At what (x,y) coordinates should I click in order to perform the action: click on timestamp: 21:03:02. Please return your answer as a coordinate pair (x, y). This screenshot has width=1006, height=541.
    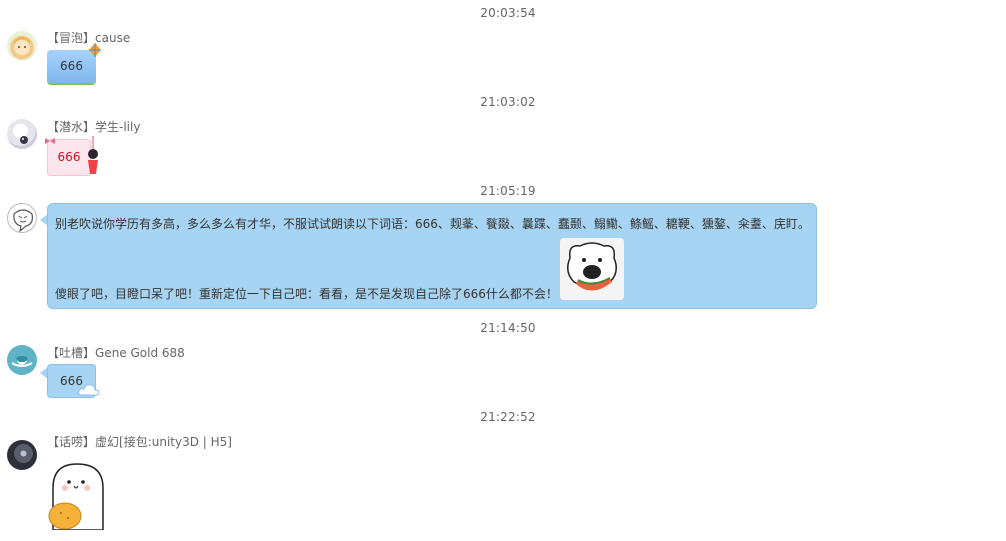
    Looking at the image, I should click on (508, 102).